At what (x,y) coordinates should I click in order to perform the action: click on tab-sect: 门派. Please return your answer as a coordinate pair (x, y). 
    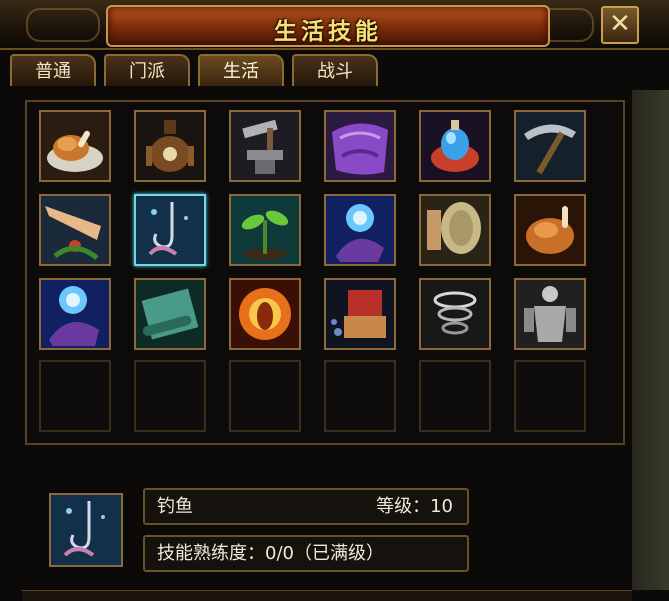
    Looking at the image, I should click on (147, 70).